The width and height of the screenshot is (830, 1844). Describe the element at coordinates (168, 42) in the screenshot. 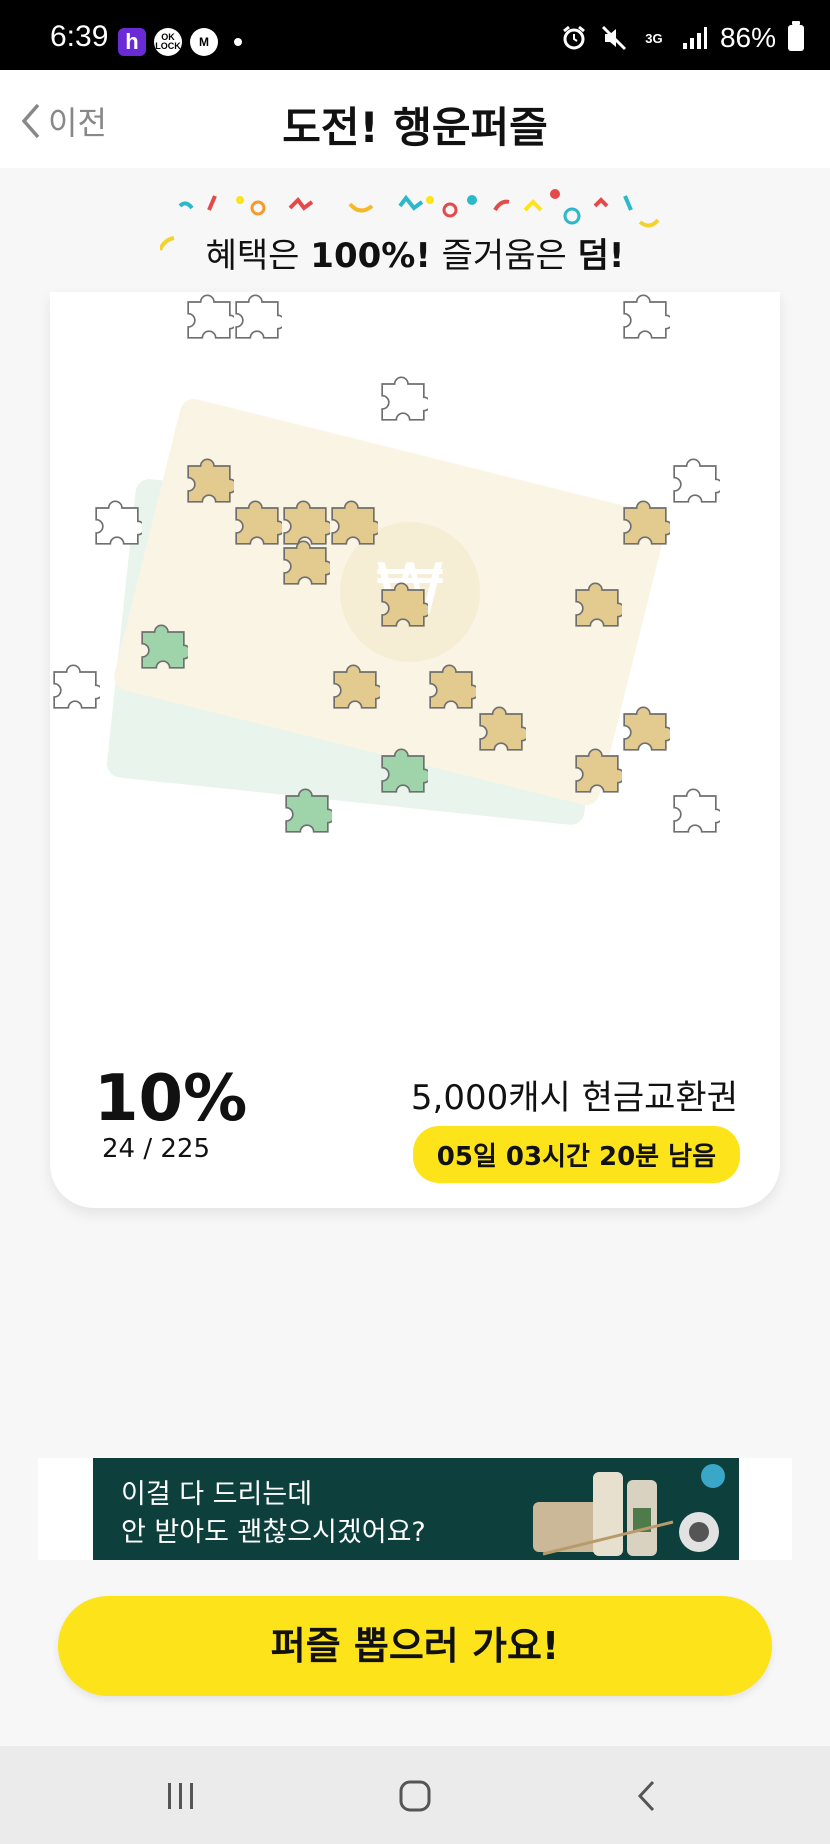

I see `oklock-icon: OK LOCK` at that location.